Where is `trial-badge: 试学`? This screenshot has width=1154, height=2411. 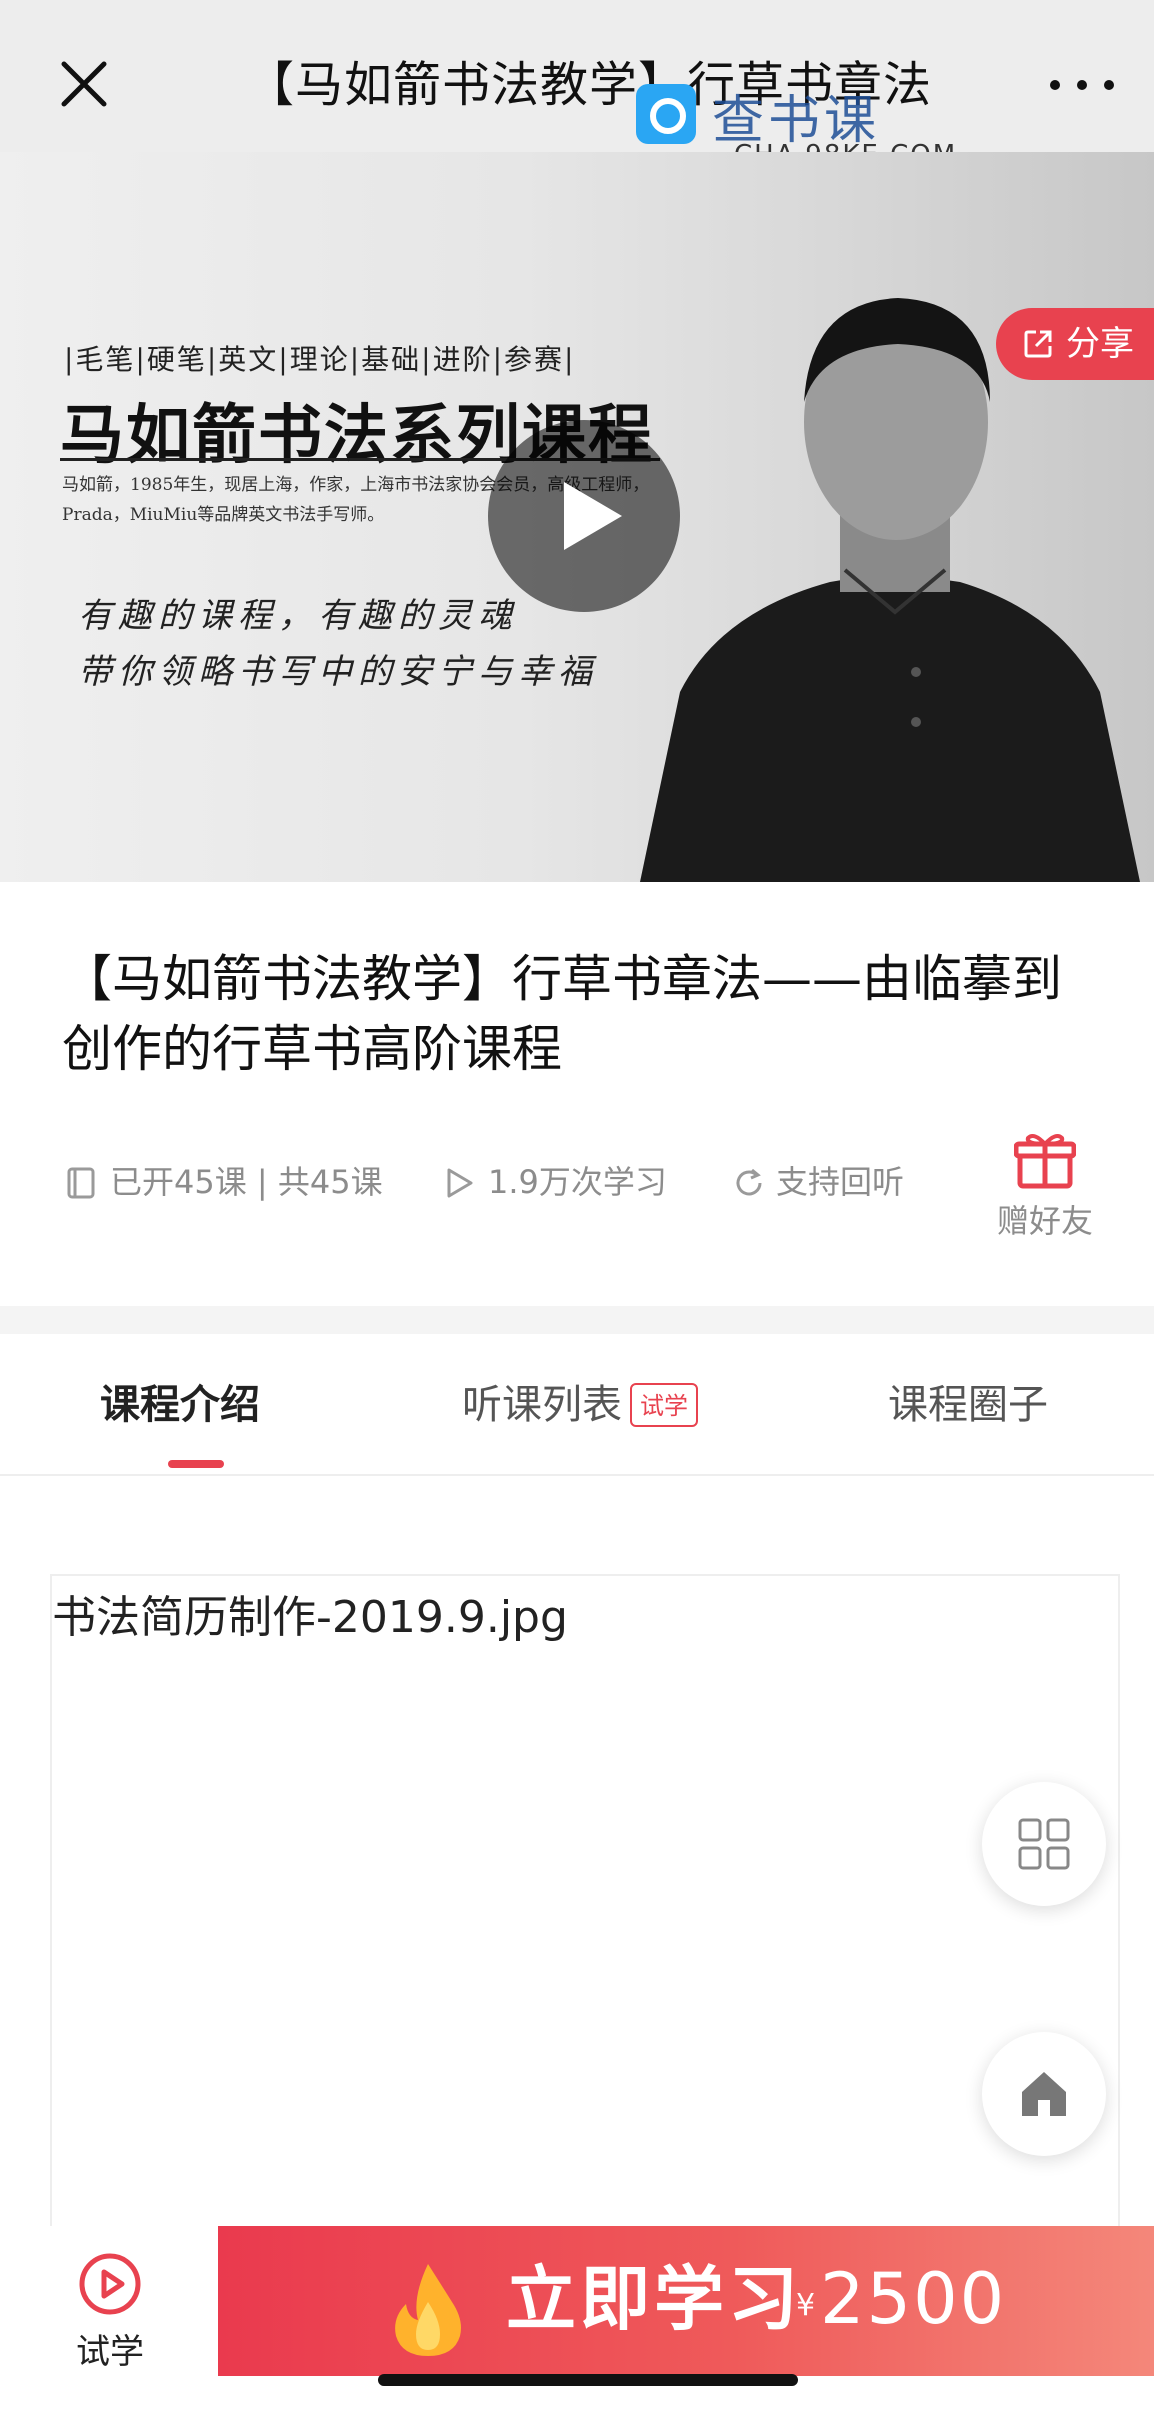 trial-badge: 试学 is located at coordinates (664, 1405).